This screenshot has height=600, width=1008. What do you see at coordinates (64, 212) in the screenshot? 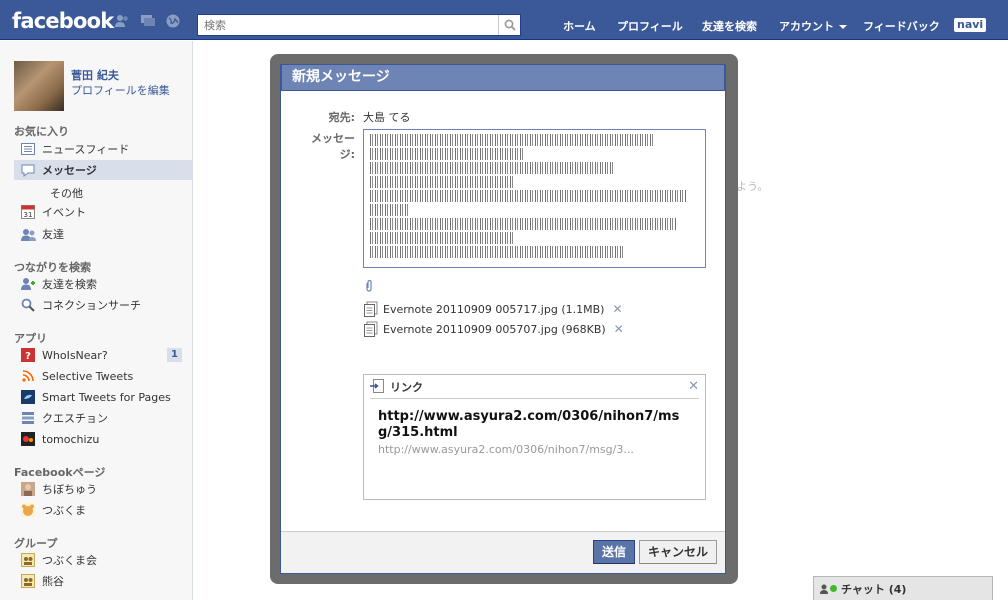
I see `sidebar-item-label: イベント` at bounding box center [64, 212].